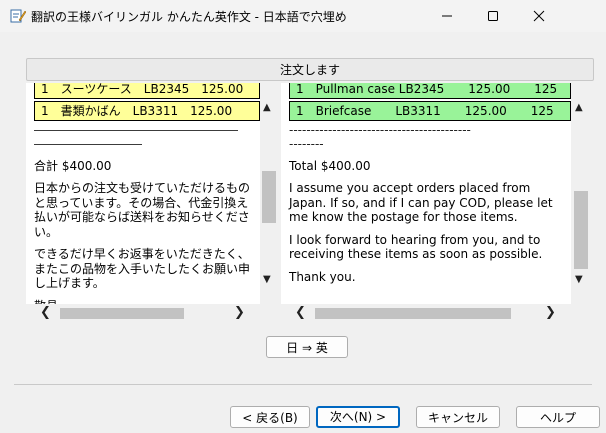 This screenshot has width=606, height=433. I want to click on close-button, so click(539, 16).